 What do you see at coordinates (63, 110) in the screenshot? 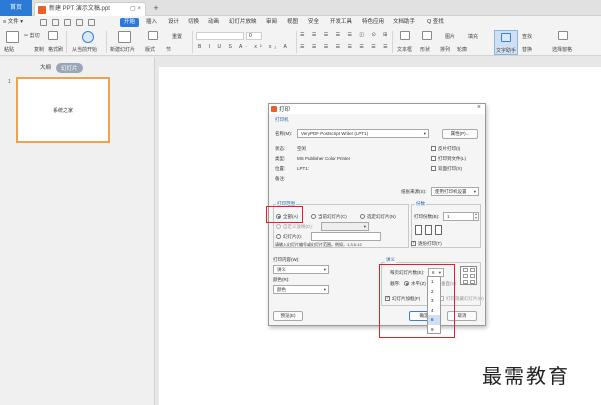
I see `slide-thumbnail: 系统之家` at bounding box center [63, 110].